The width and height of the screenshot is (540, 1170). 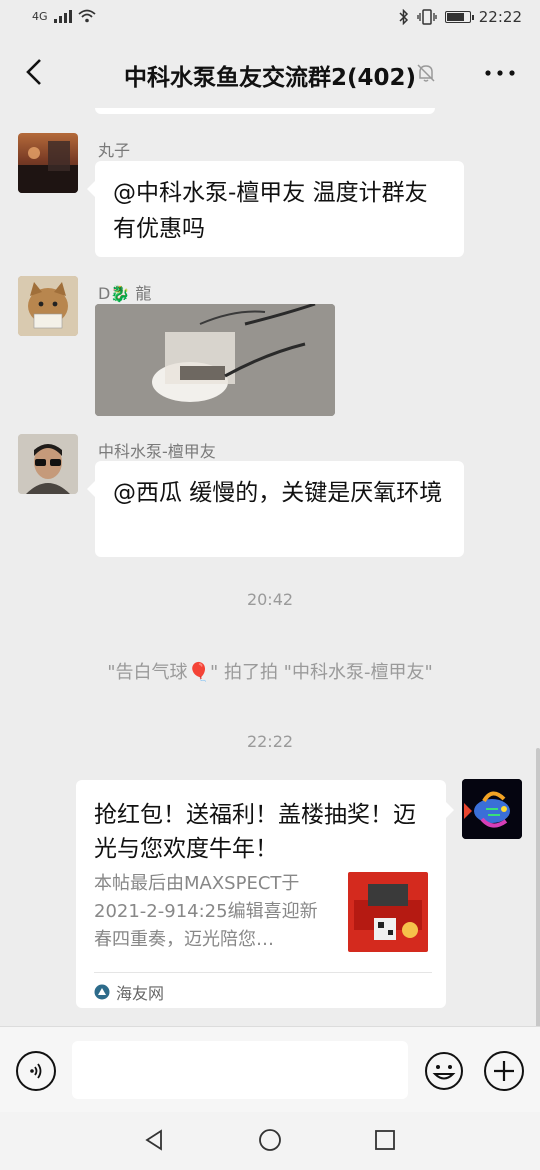 I want to click on plus-icon, so click(x=504, y=1071).